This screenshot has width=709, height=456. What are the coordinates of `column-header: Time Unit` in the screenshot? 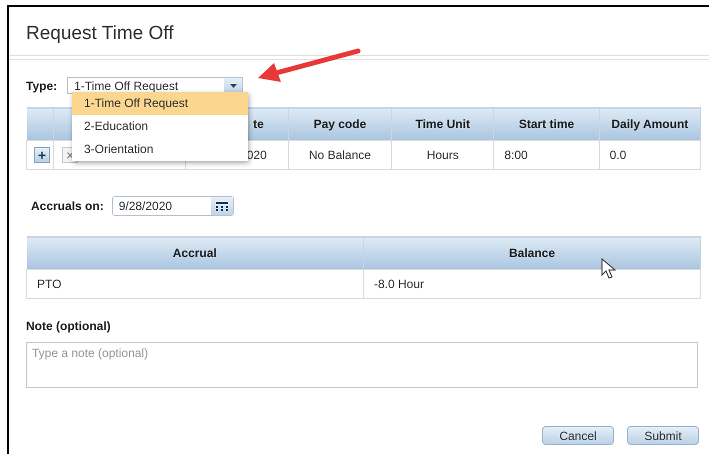 It's located at (443, 124).